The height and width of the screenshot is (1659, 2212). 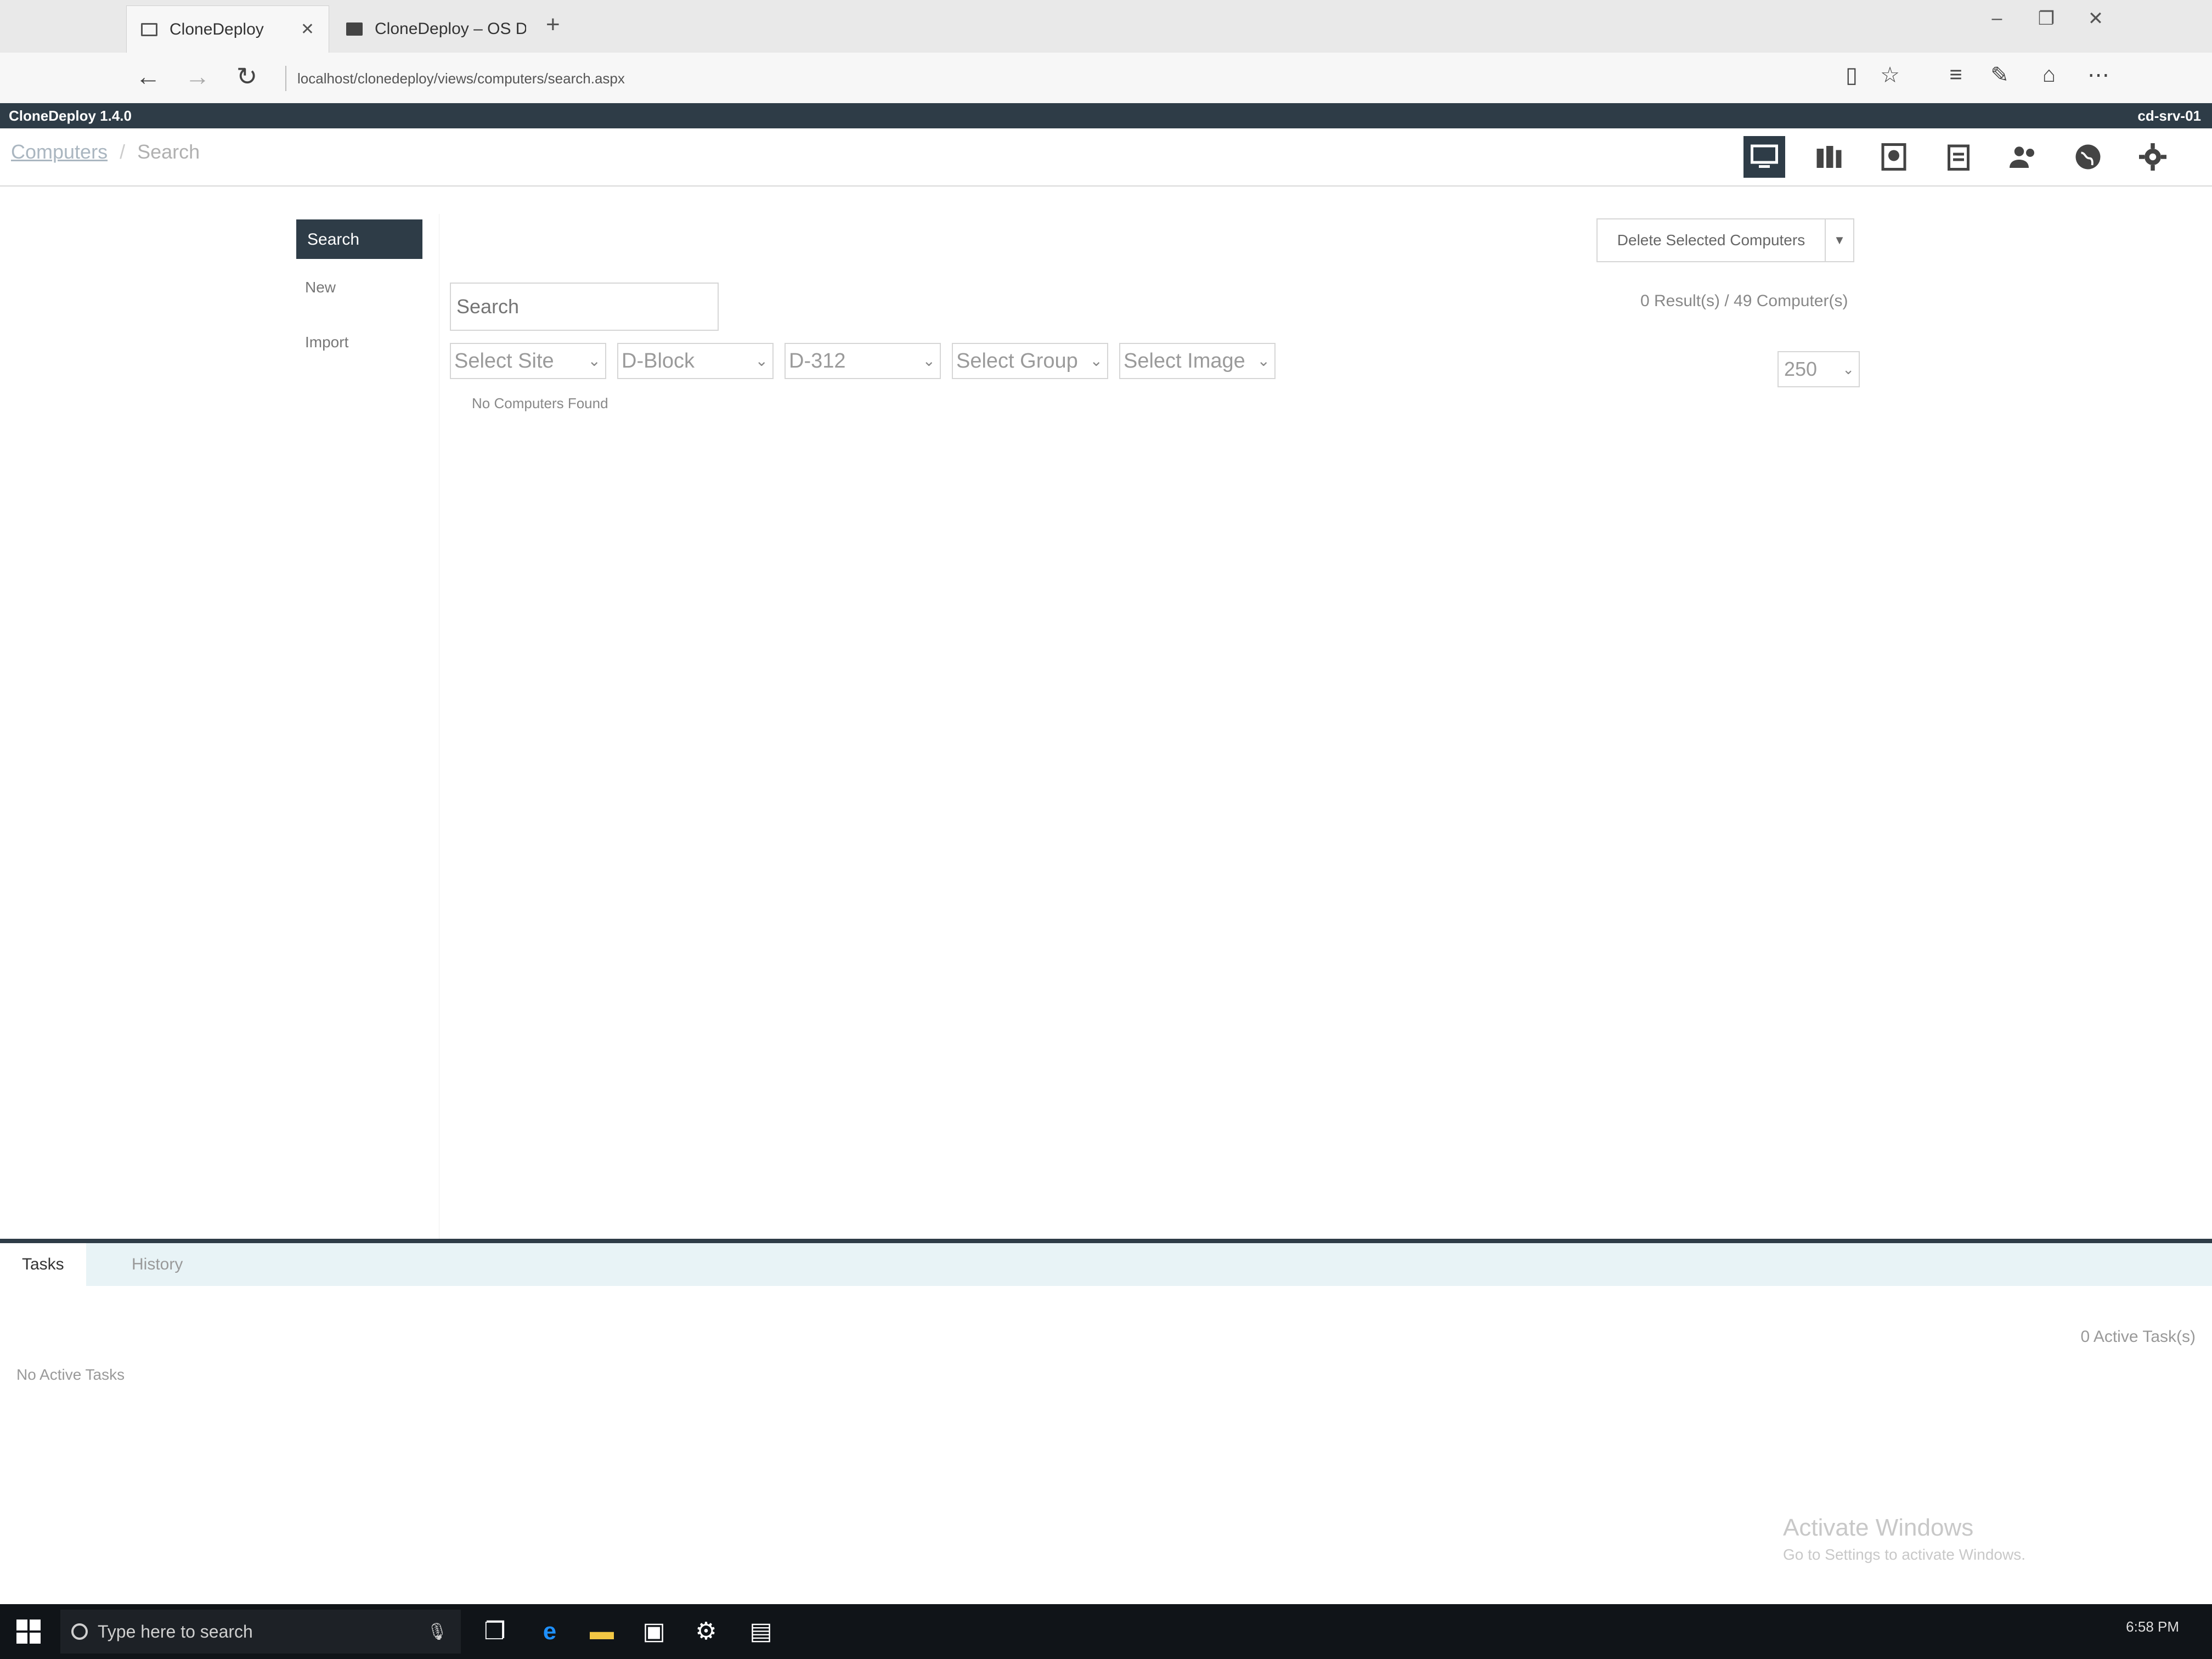 What do you see at coordinates (1184, 361) in the screenshot?
I see `image-select-value: Select Image` at bounding box center [1184, 361].